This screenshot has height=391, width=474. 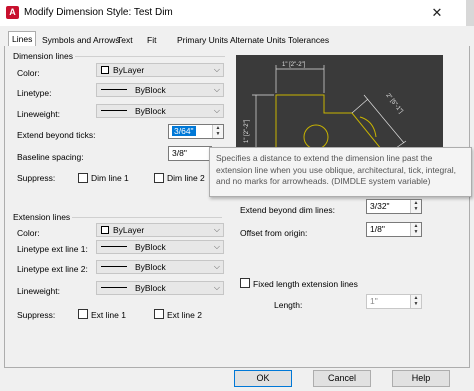 I want to click on tab-fit: Fit, so click(x=151, y=40).